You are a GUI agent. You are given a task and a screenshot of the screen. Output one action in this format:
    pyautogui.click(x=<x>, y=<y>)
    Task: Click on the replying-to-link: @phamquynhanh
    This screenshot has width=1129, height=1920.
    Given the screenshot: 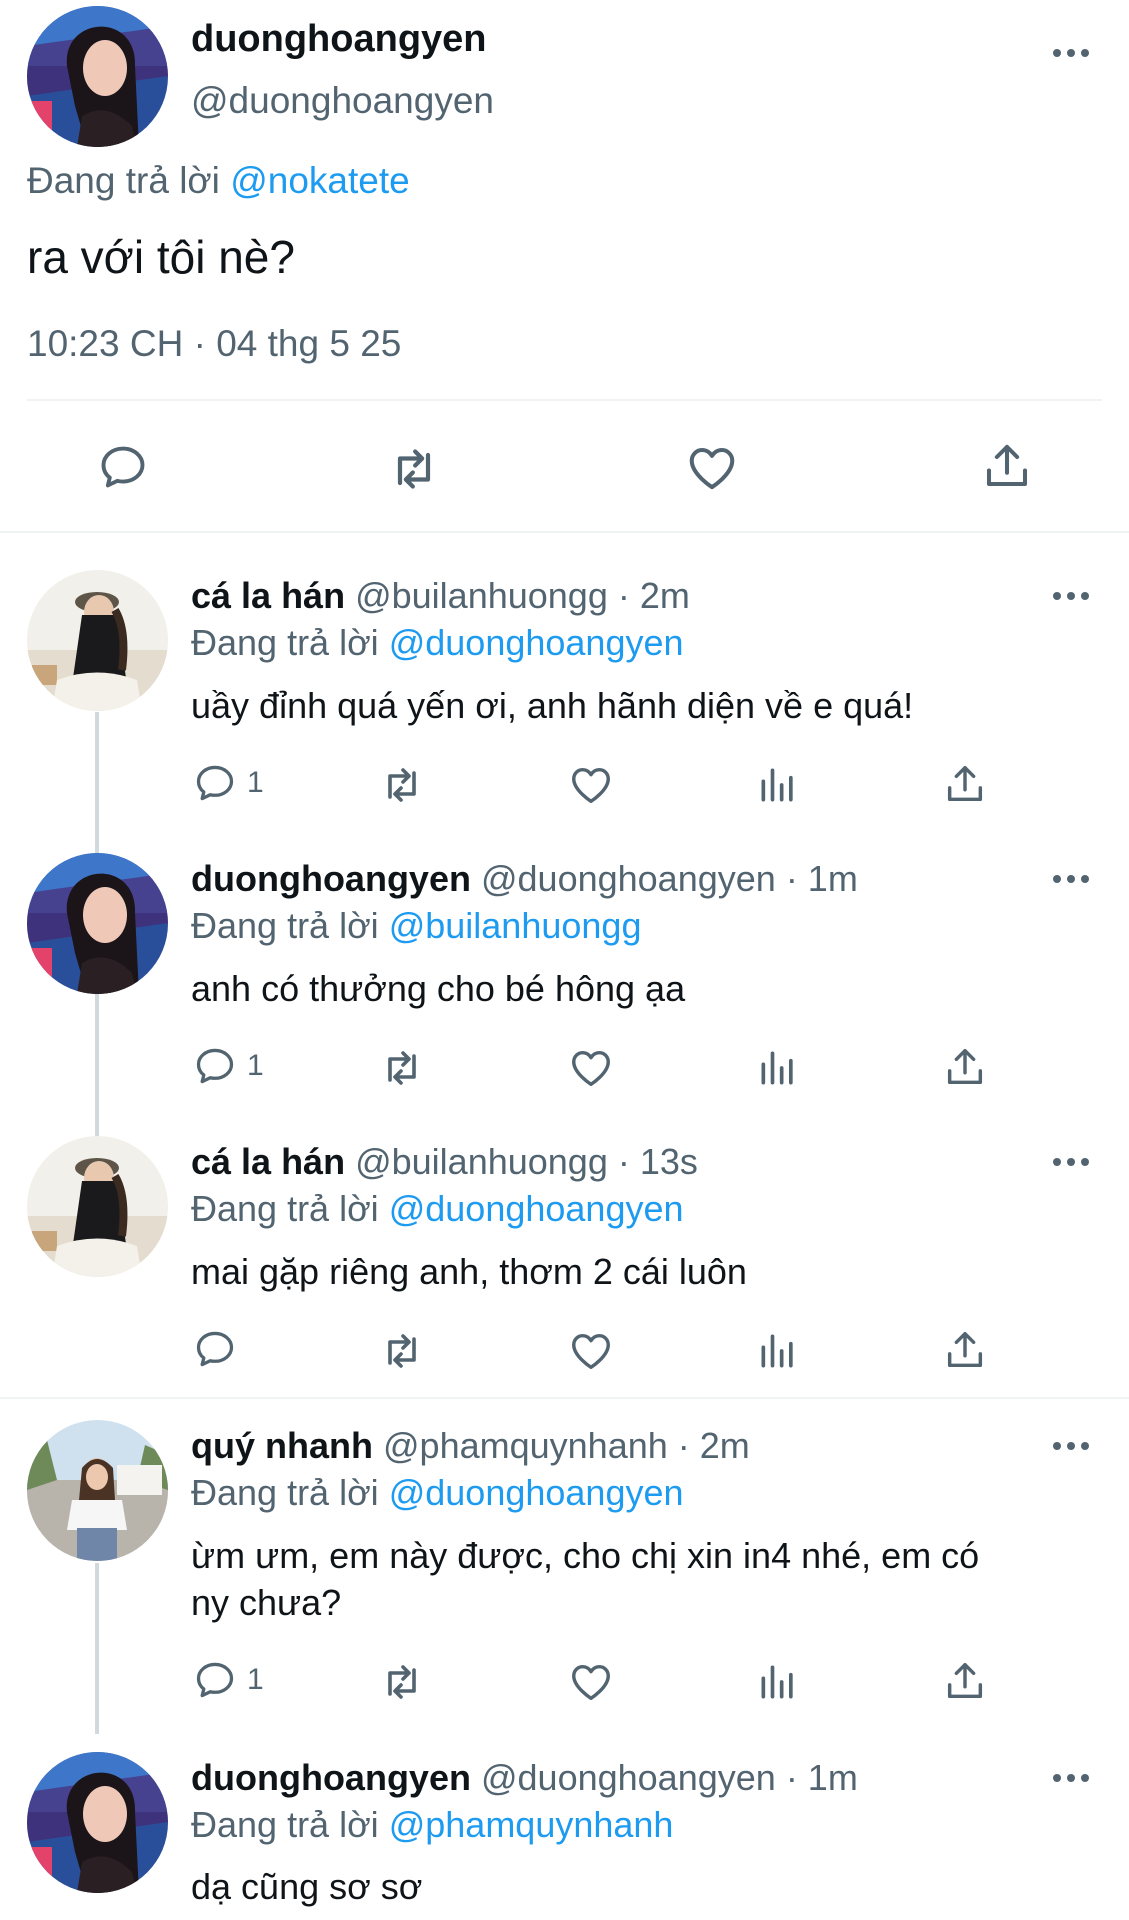 What is the action you would take?
    pyautogui.click(x=531, y=1824)
    